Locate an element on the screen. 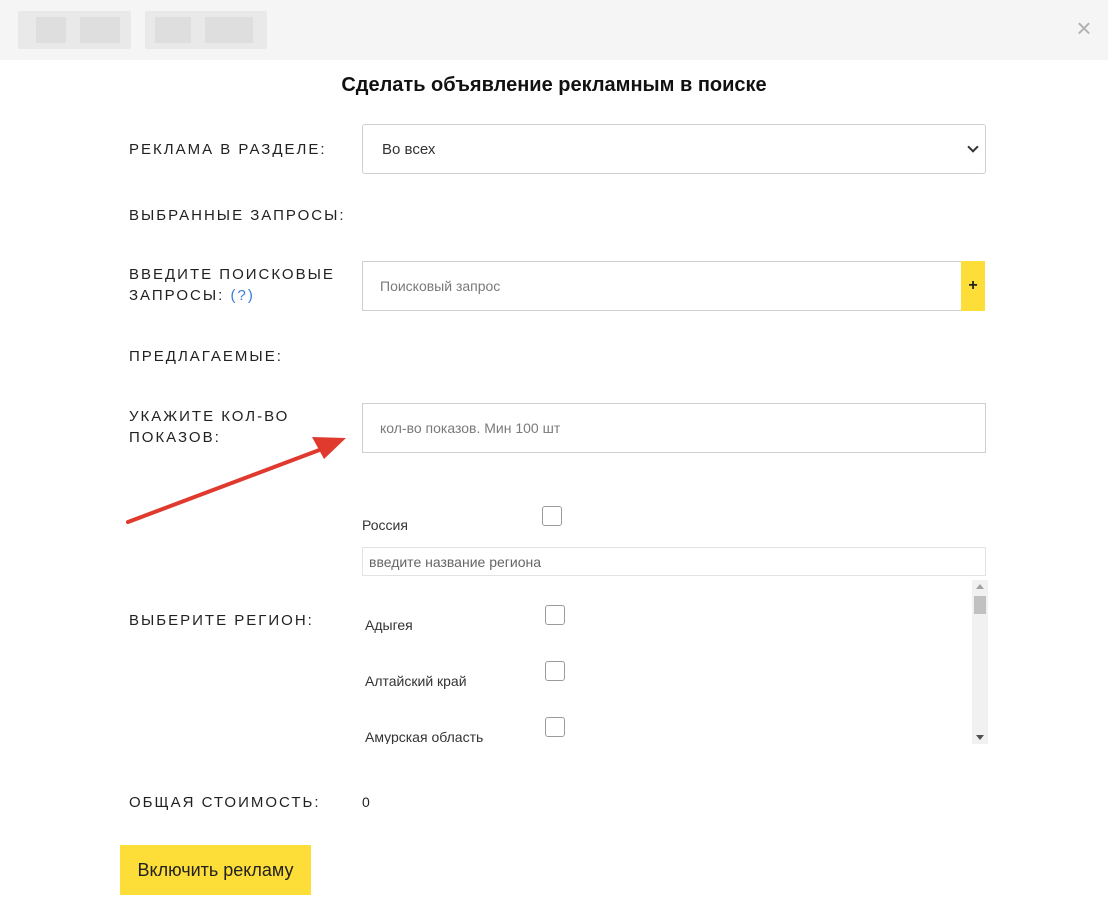 The height and width of the screenshot is (906, 1108). region-item-label: Адыгея is located at coordinates (389, 625).